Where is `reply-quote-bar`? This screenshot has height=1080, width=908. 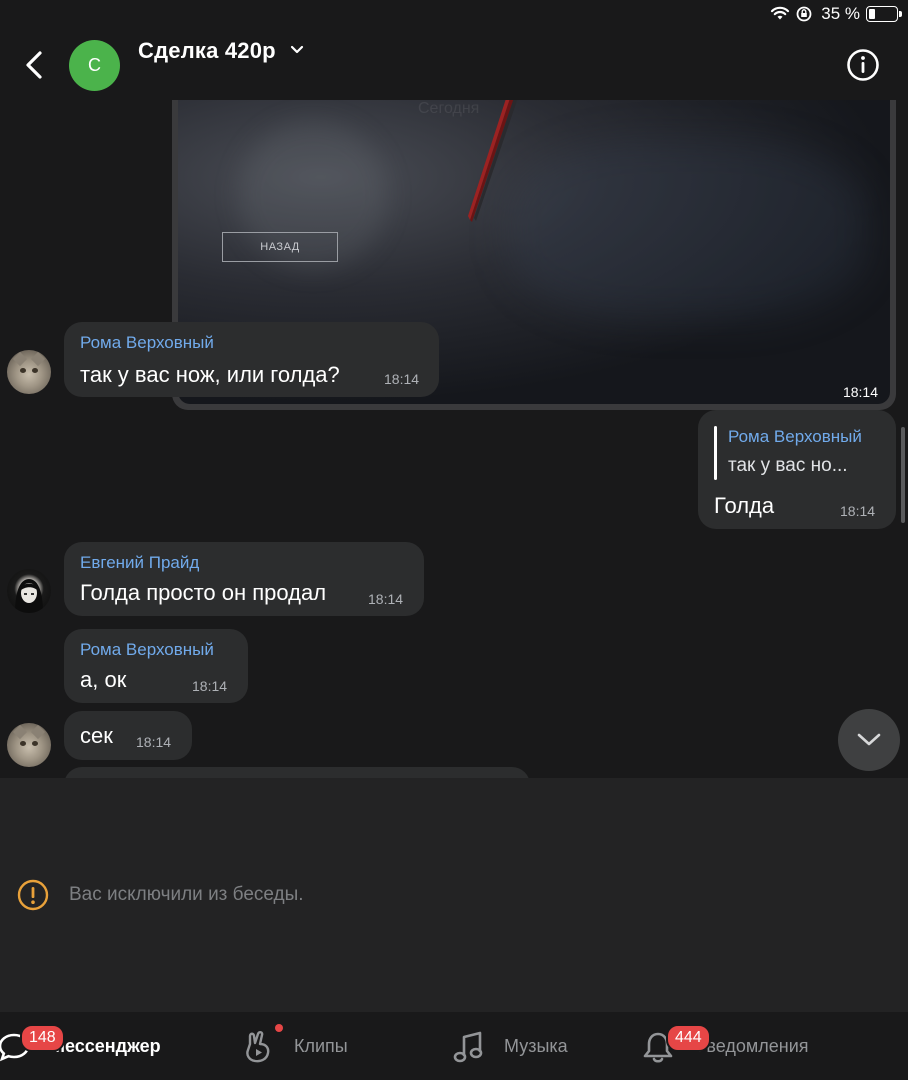 reply-quote-bar is located at coordinates (715, 453).